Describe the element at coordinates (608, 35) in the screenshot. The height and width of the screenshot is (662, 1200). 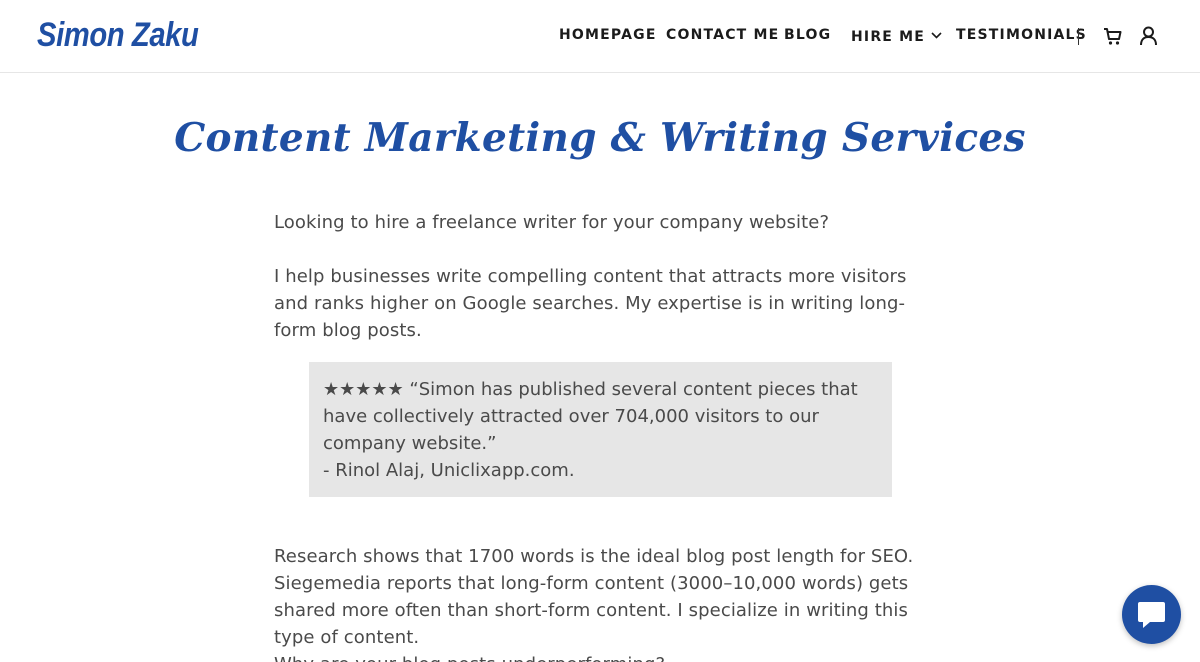
I see `nav-homepage: HOMEPAGE` at that location.